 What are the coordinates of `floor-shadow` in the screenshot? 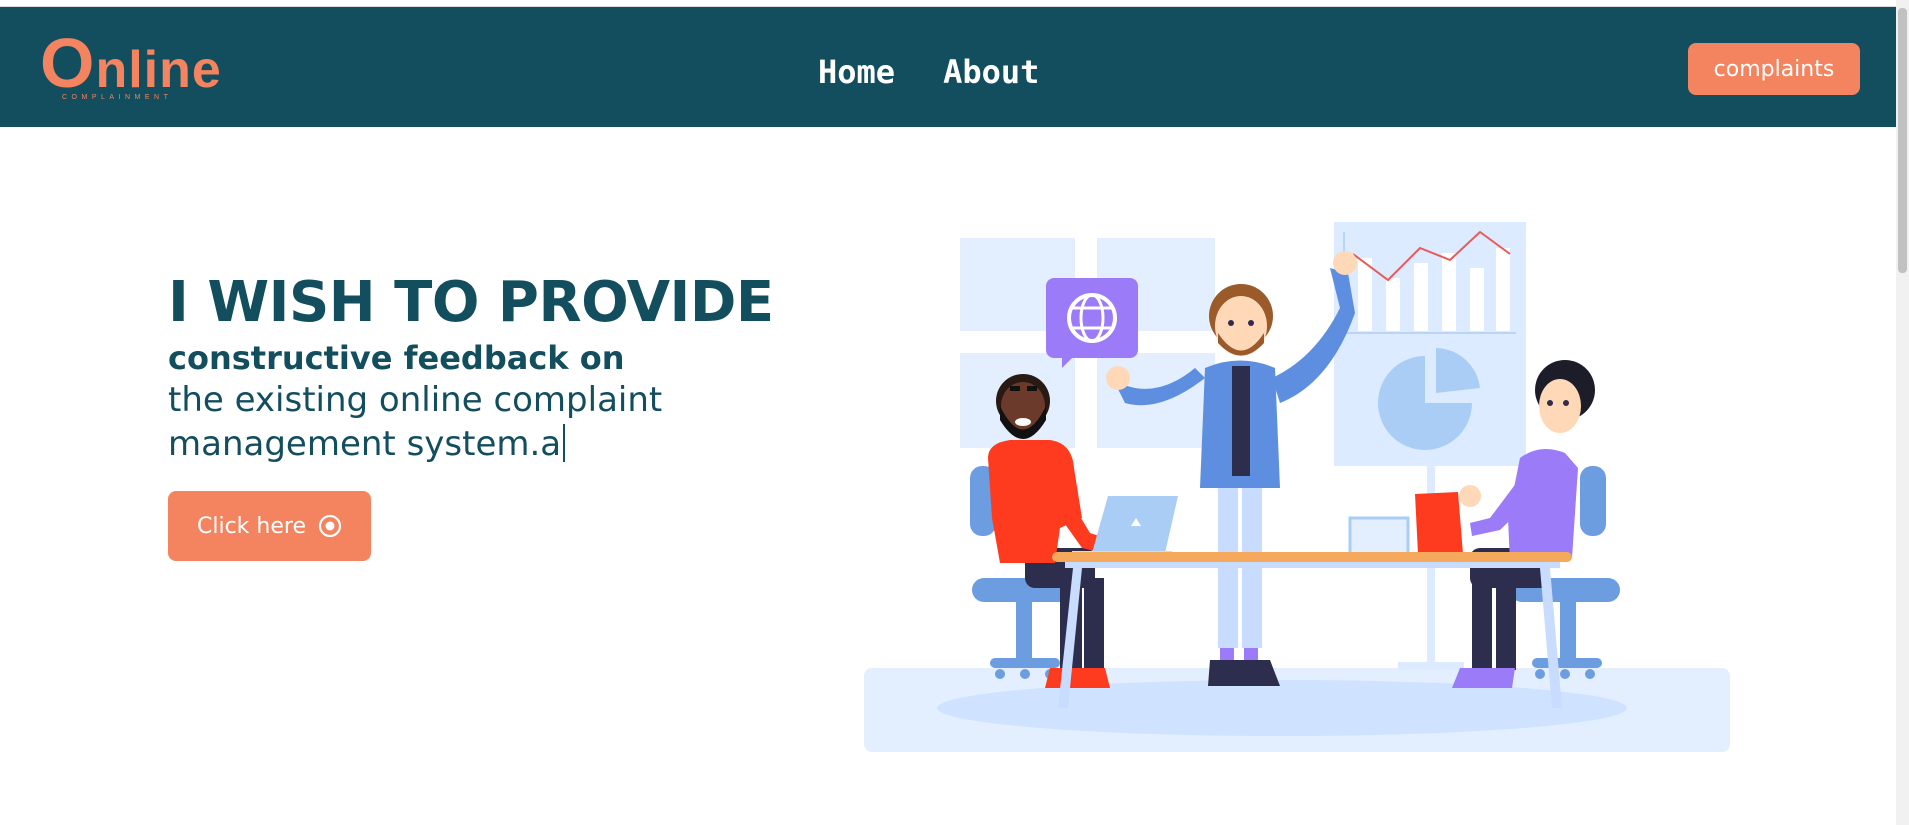 It's located at (1282, 708).